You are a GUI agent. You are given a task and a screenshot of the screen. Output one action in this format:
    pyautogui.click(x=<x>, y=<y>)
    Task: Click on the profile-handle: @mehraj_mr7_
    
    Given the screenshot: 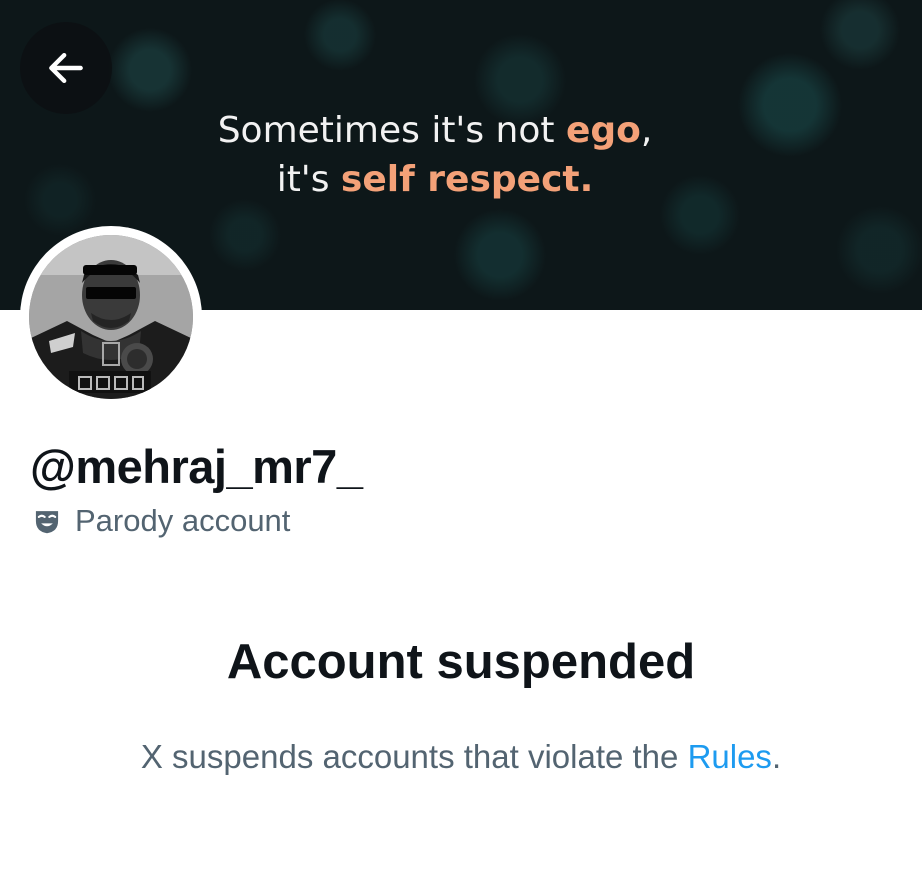 What is the action you would take?
    pyautogui.click(x=196, y=466)
    